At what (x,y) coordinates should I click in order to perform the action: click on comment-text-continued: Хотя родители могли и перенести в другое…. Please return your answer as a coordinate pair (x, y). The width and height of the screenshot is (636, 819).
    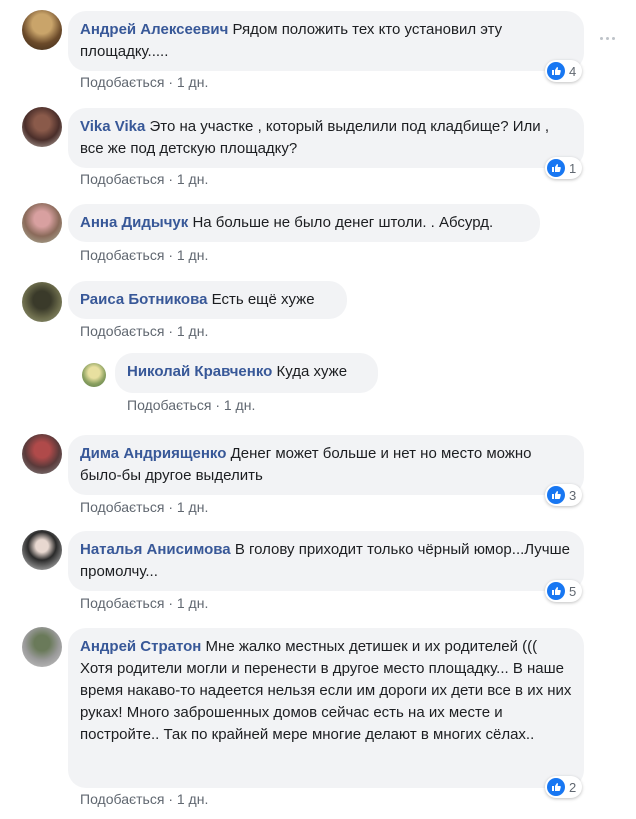
    Looking at the image, I should click on (326, 701).